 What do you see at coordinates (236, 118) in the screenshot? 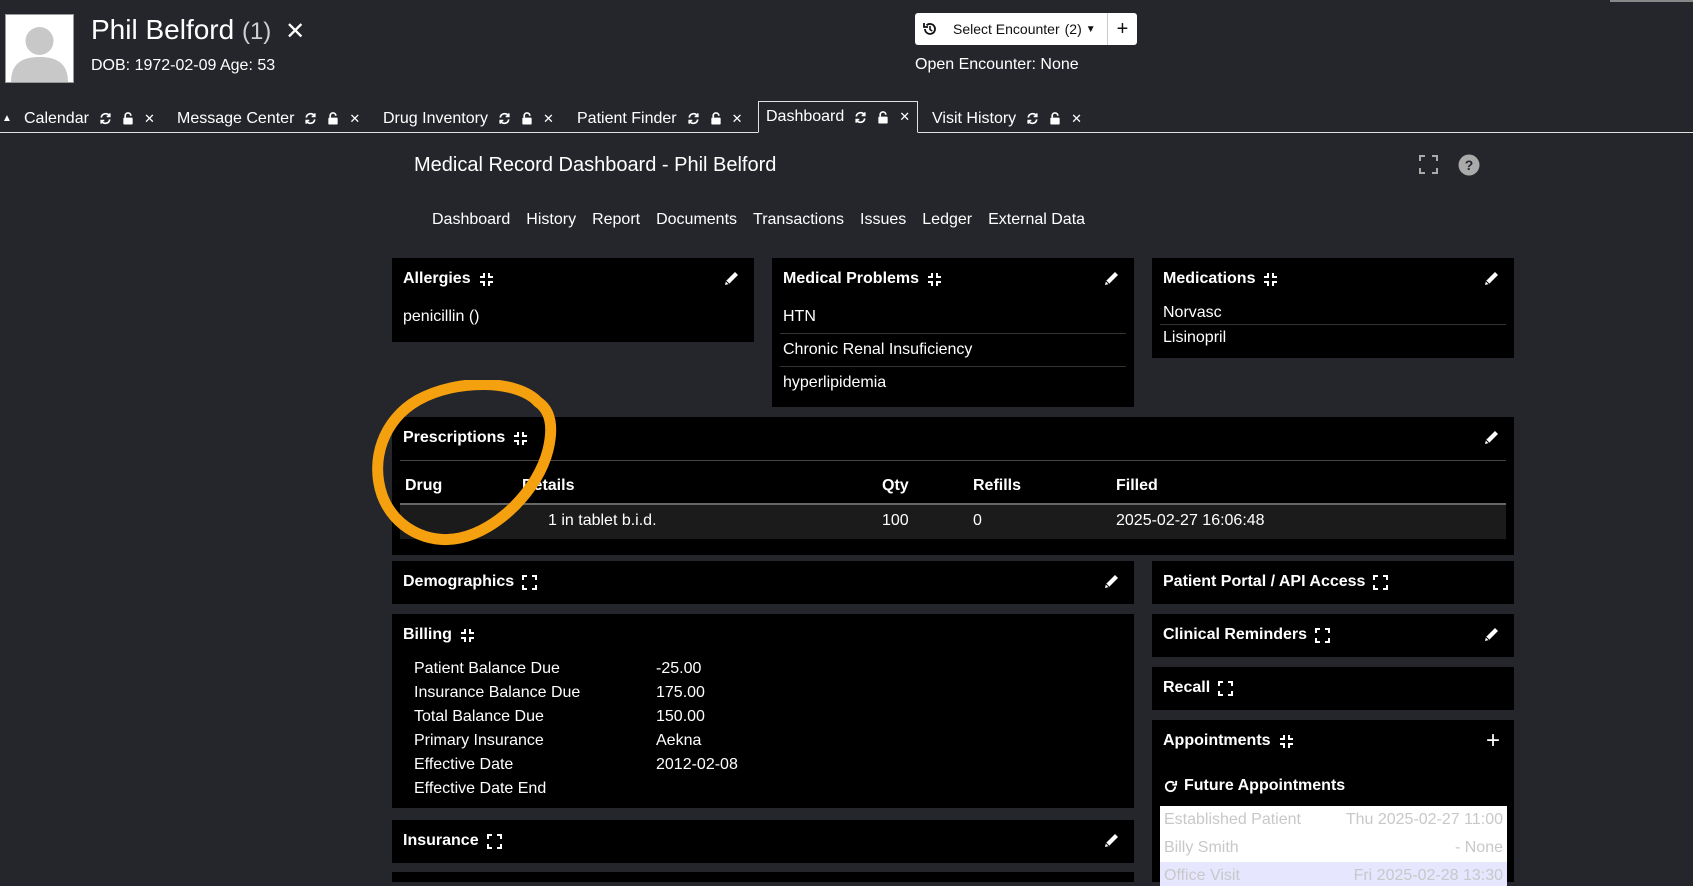
I see `tab-label: Message Center` at bounding box center [236, 118].